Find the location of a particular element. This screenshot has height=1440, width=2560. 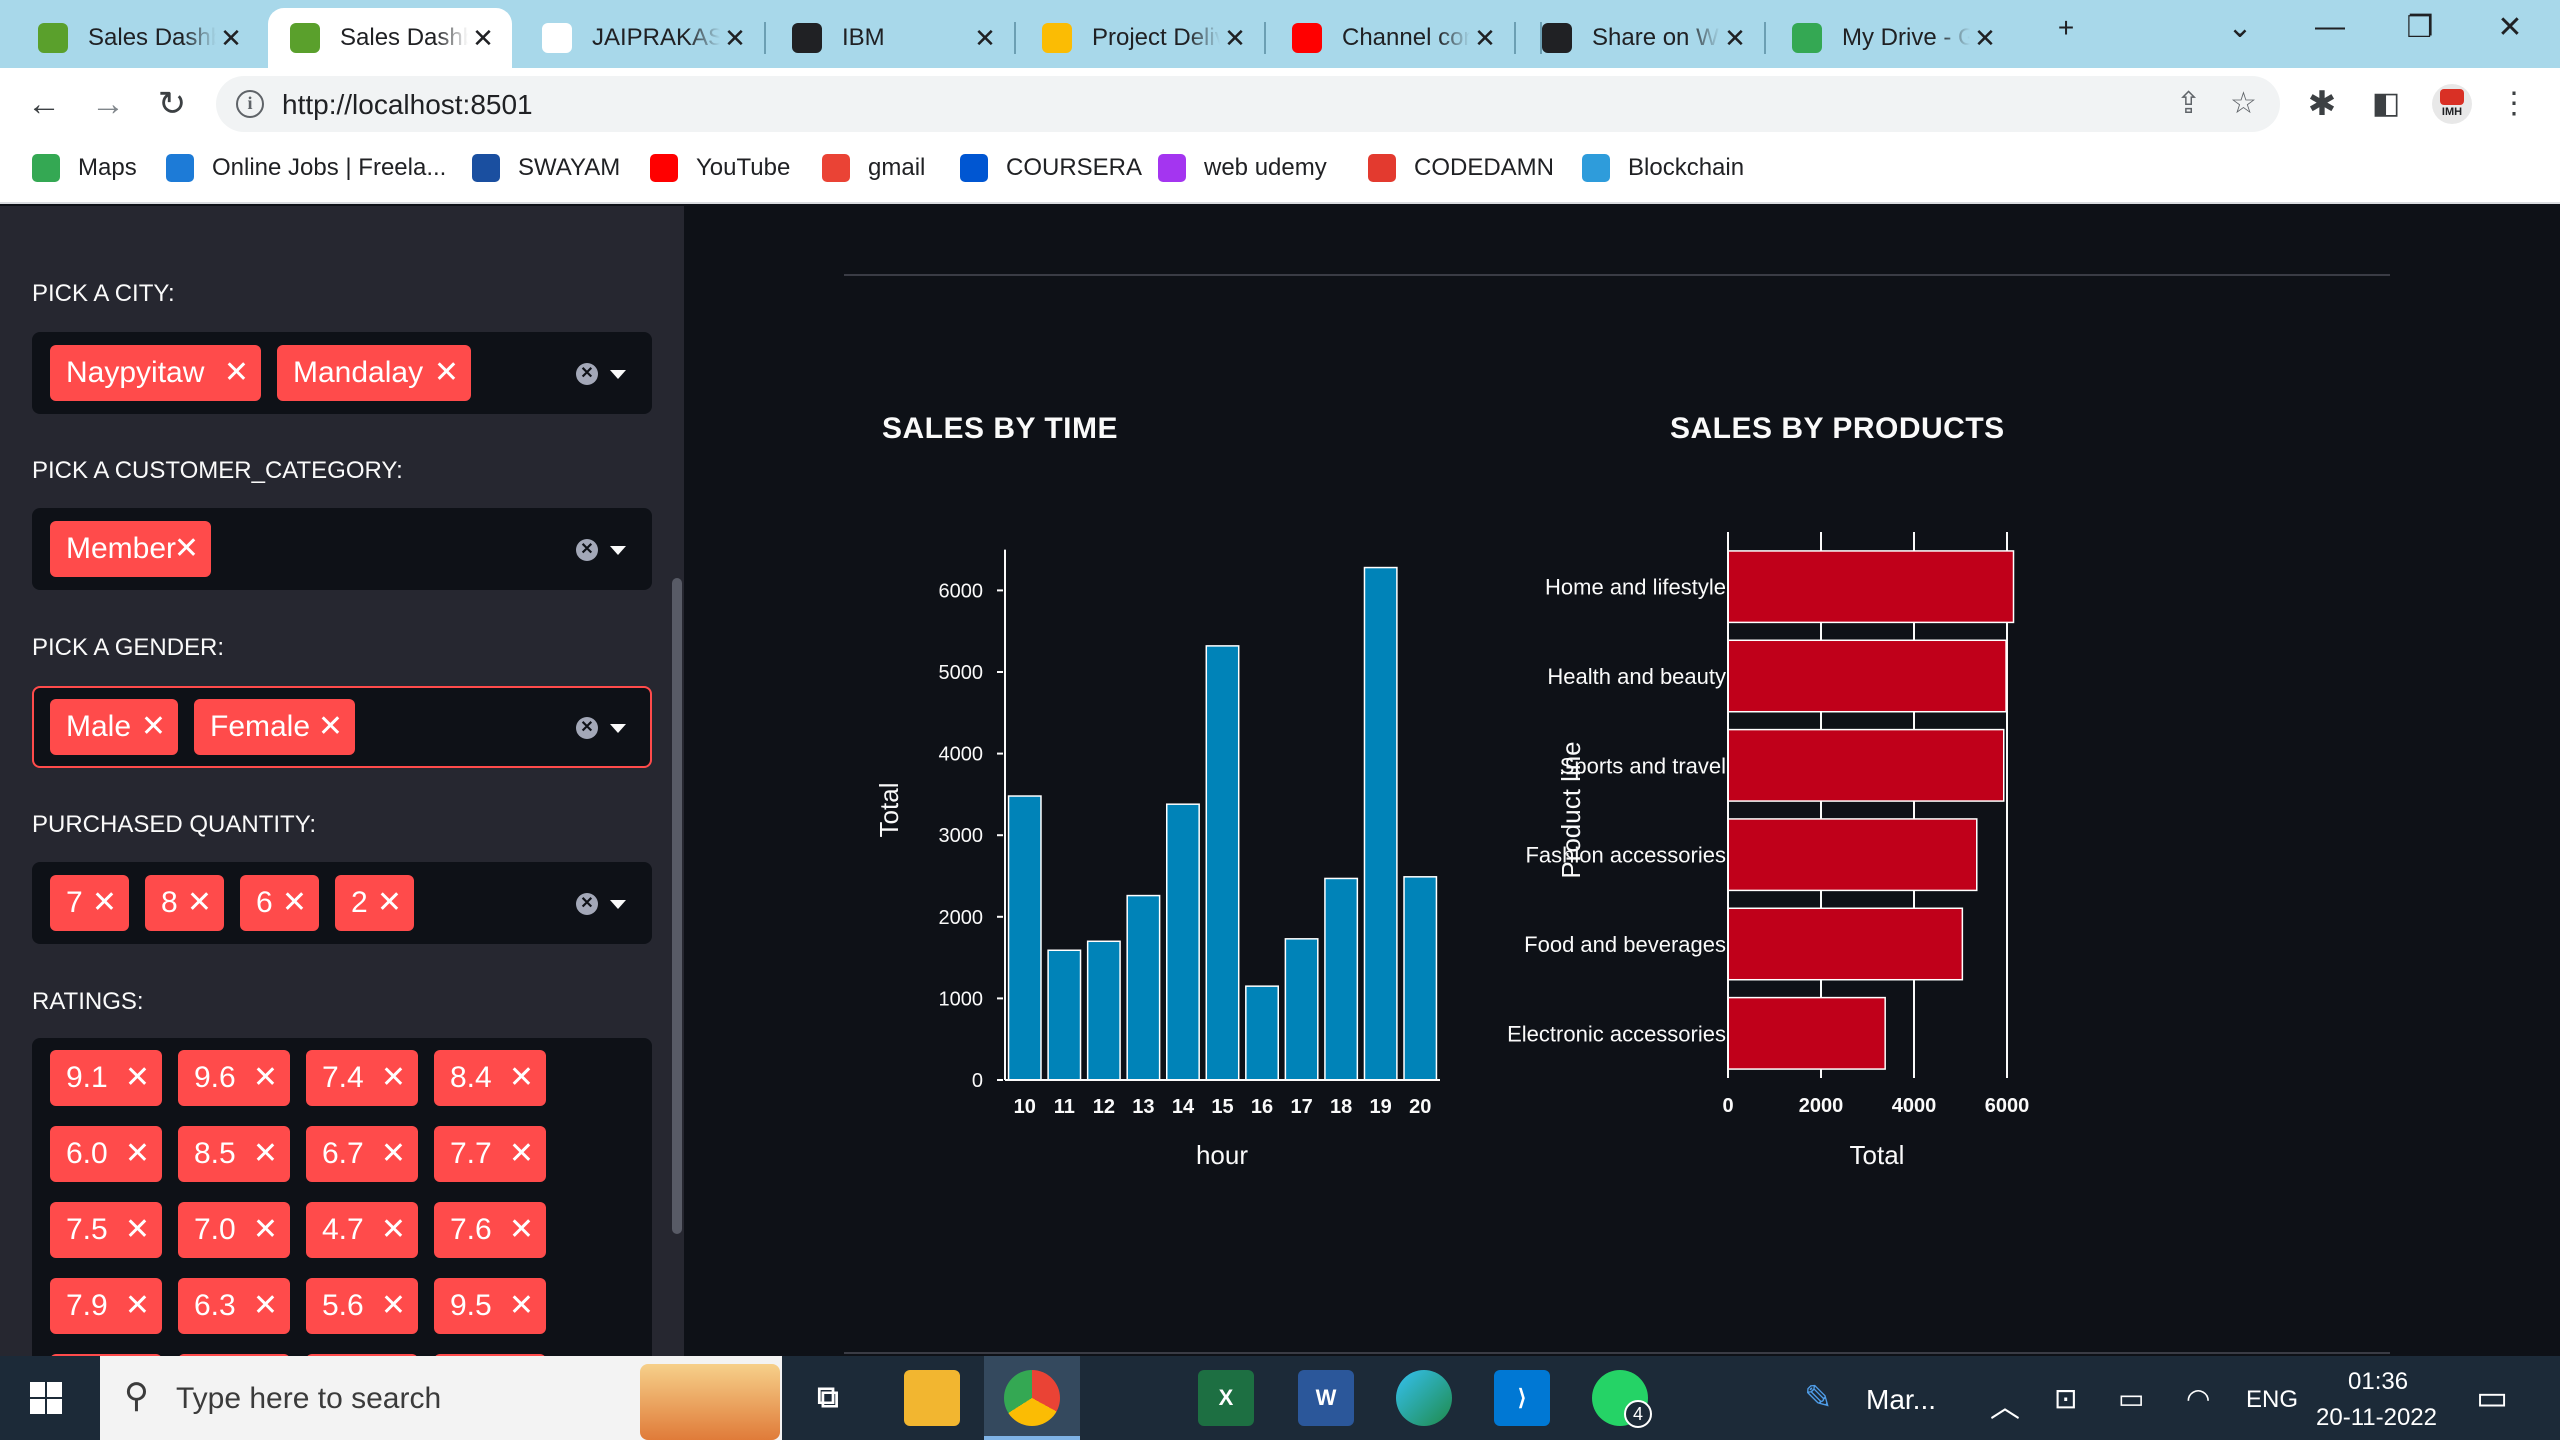

filter-chip: 4.7 ✕ is located at coordinates (362, 1230).